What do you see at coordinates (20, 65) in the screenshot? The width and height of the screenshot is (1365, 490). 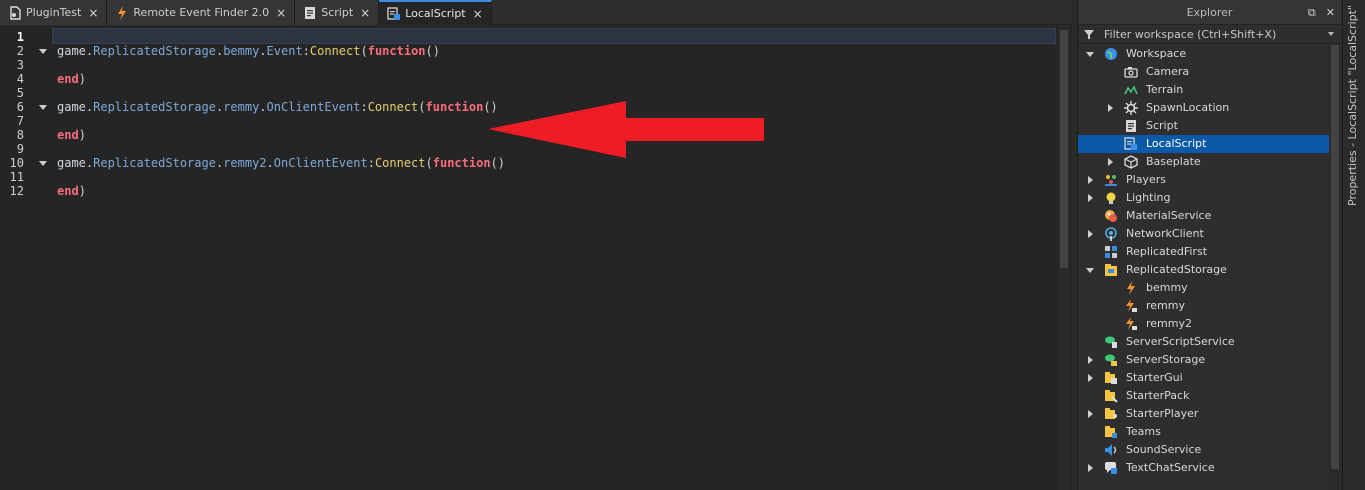 I see `line-number: 3` at bounding box center [20, 65].